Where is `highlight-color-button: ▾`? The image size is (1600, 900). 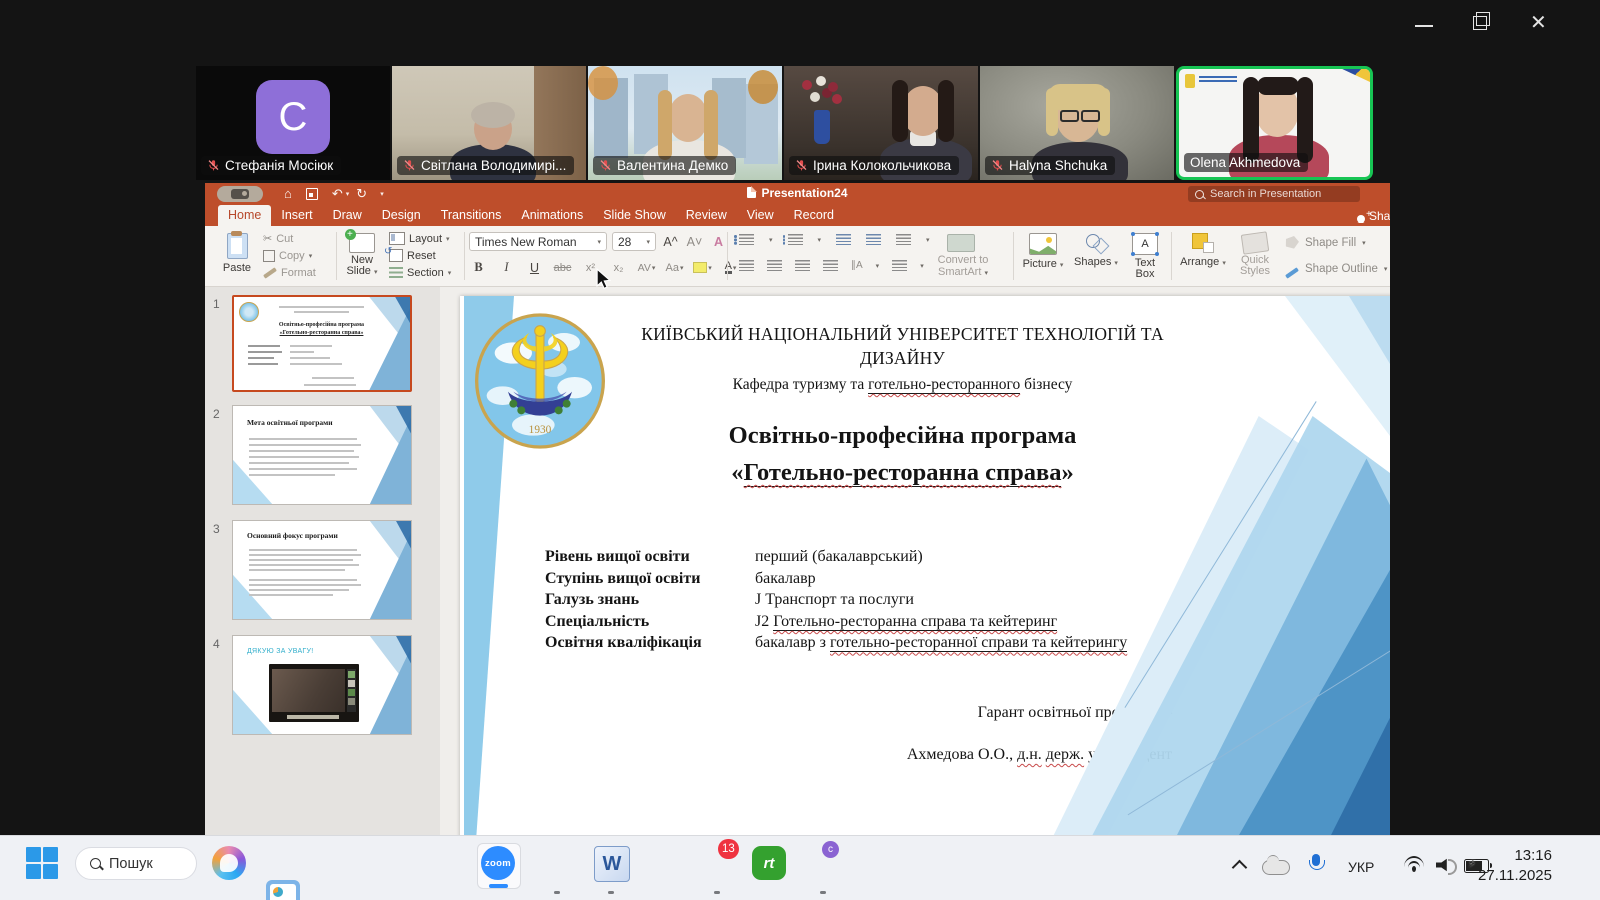
highlight-color-button: ▾ is located at coordinates (702, 267).